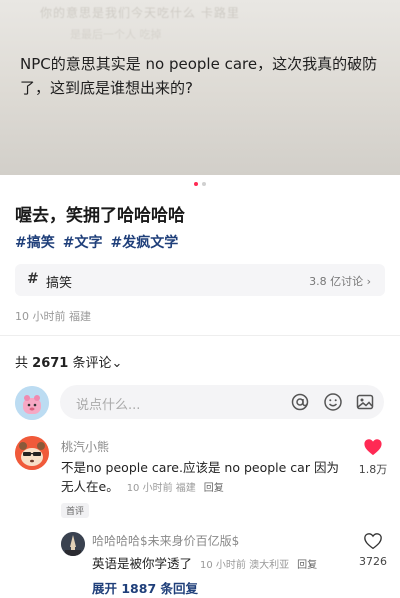 This screenshot has width=400, height=598. What do you see at coordinates (22, 363) in the screenshot?
I see `comment-count-prefix: 共` at bounding box center [22, 363].